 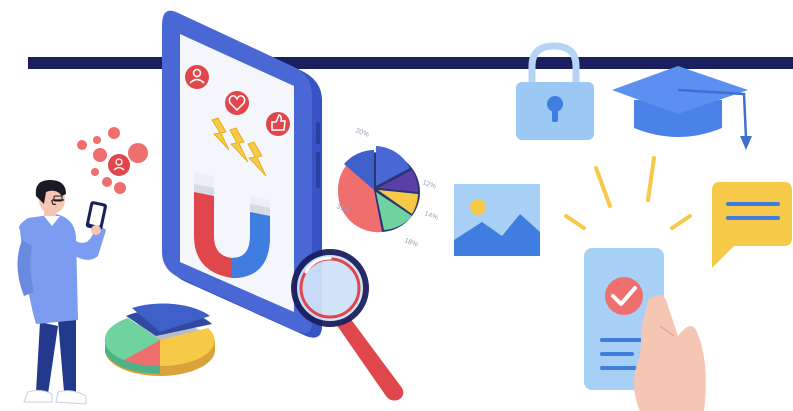 What do you see at coordinates (431, 215) in the screenshot?
I see `pie-label-3: 14%` at bounding box center [431, 215].